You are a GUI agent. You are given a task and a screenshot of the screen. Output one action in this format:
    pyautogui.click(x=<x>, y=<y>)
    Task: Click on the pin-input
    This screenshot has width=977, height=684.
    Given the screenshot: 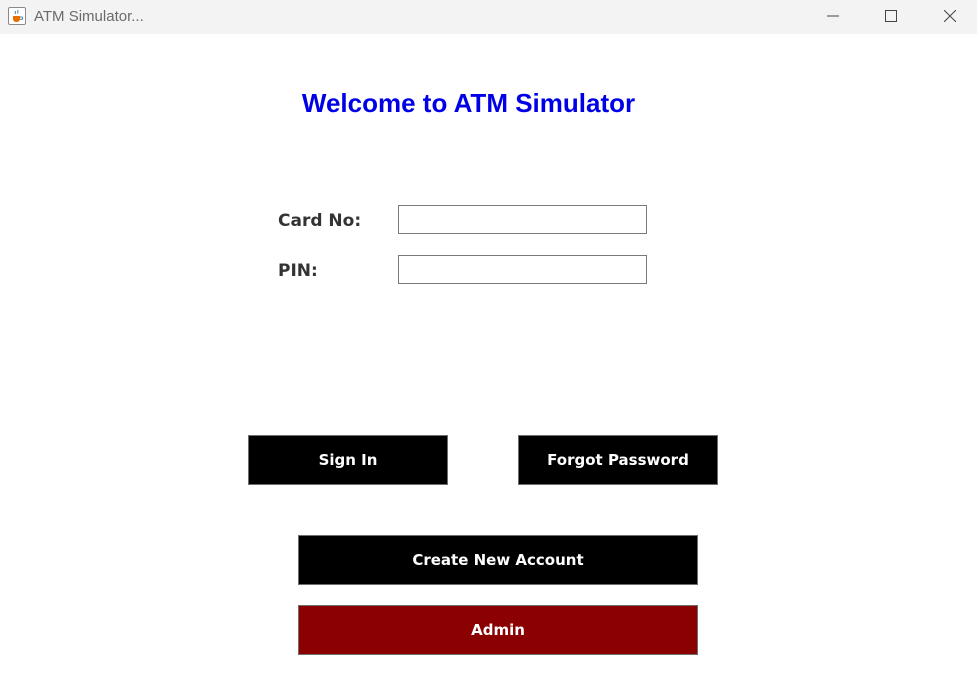 What is the action you would take?
    pyautogui.click(x=522, y=269)
    